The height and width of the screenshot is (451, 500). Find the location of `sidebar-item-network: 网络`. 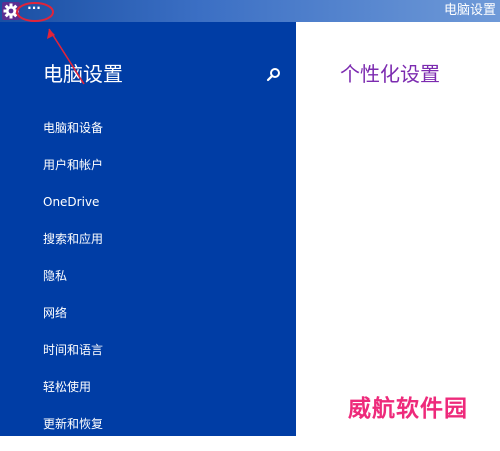

sidebar-item-network: 网络 is located at coordinates (163, 321).